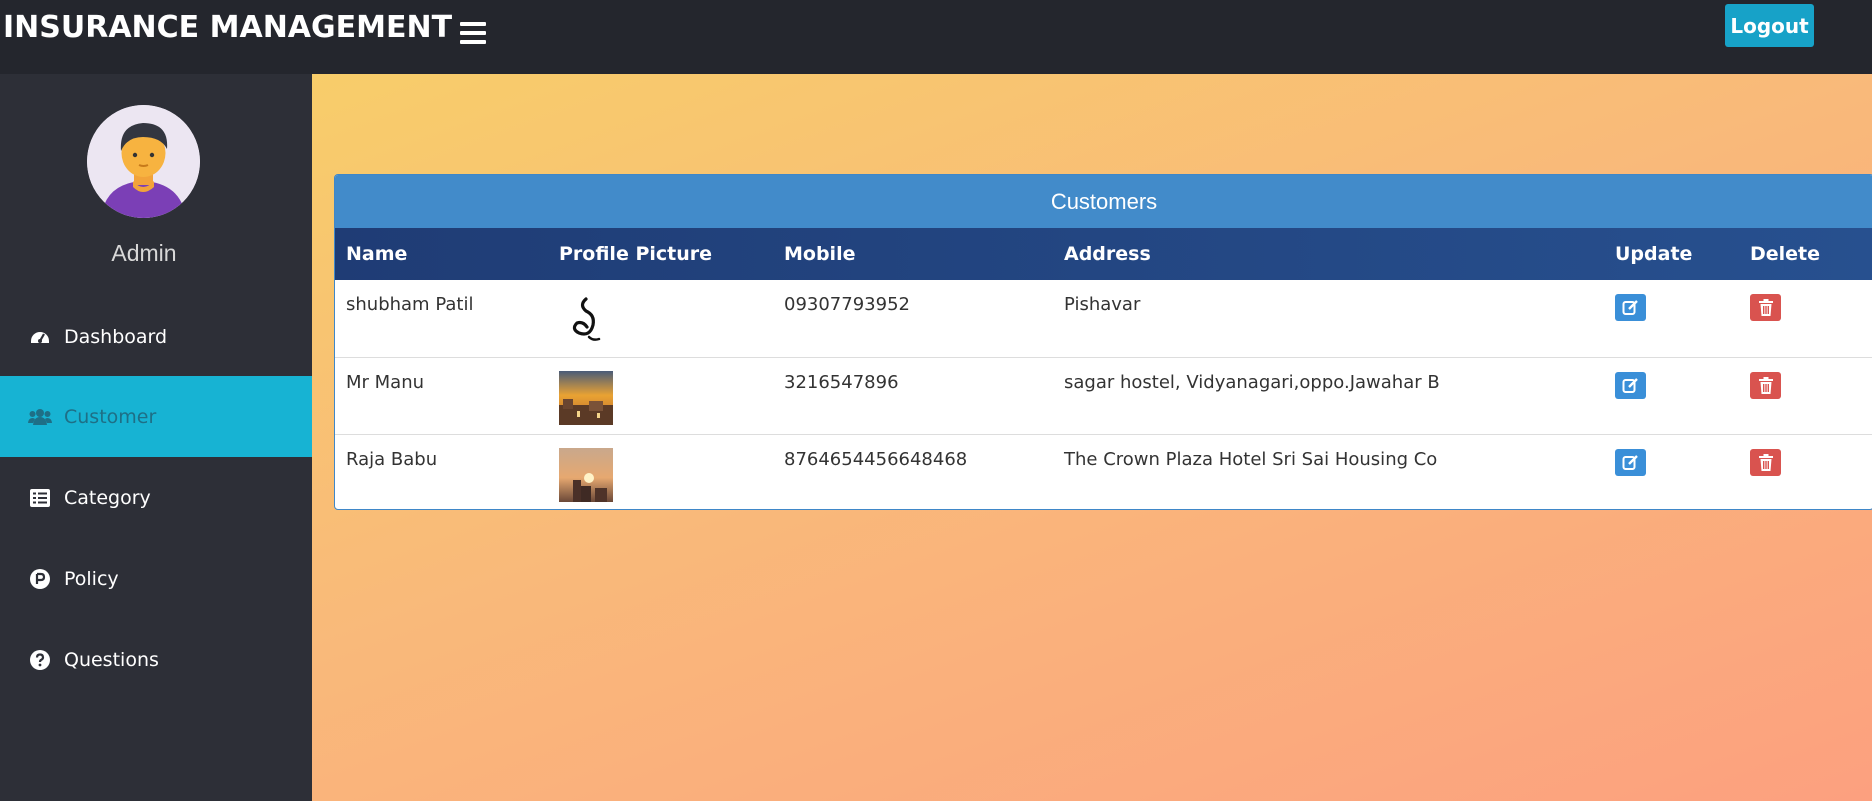 The height and width of the screenshot is (801, 1872). What do you see at coordinates (636, 254) in the screenshot?
I see `column-header-profile-picture: Profile Picture` at bounding box center [636, 254].